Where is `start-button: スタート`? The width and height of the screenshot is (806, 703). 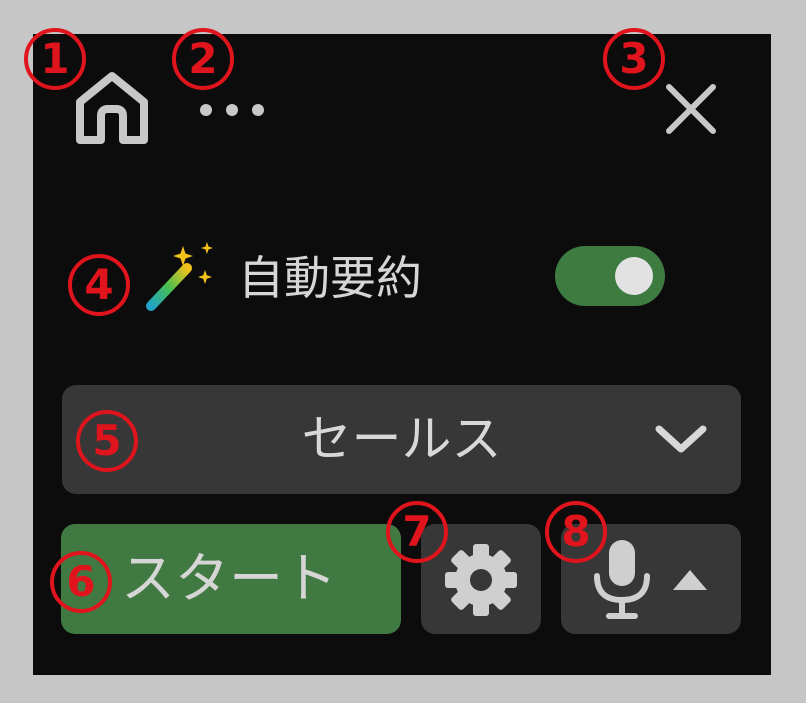 start-button: スタート is located at coordinates (231, 579).